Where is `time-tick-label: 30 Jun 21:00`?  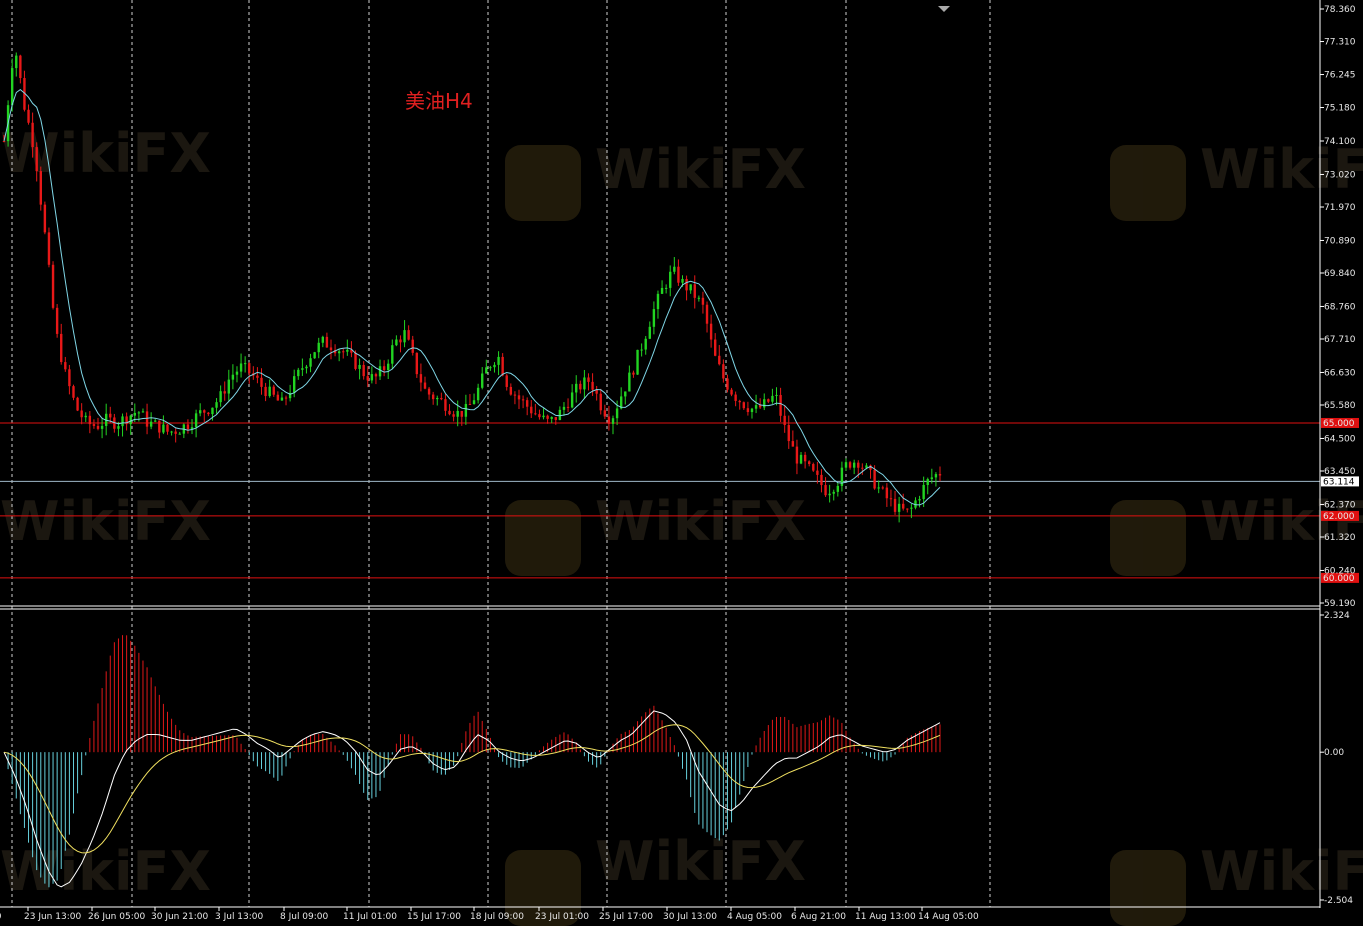
time-tick-label: 30 Jun 21:00 is located at coordinates (179, 917).